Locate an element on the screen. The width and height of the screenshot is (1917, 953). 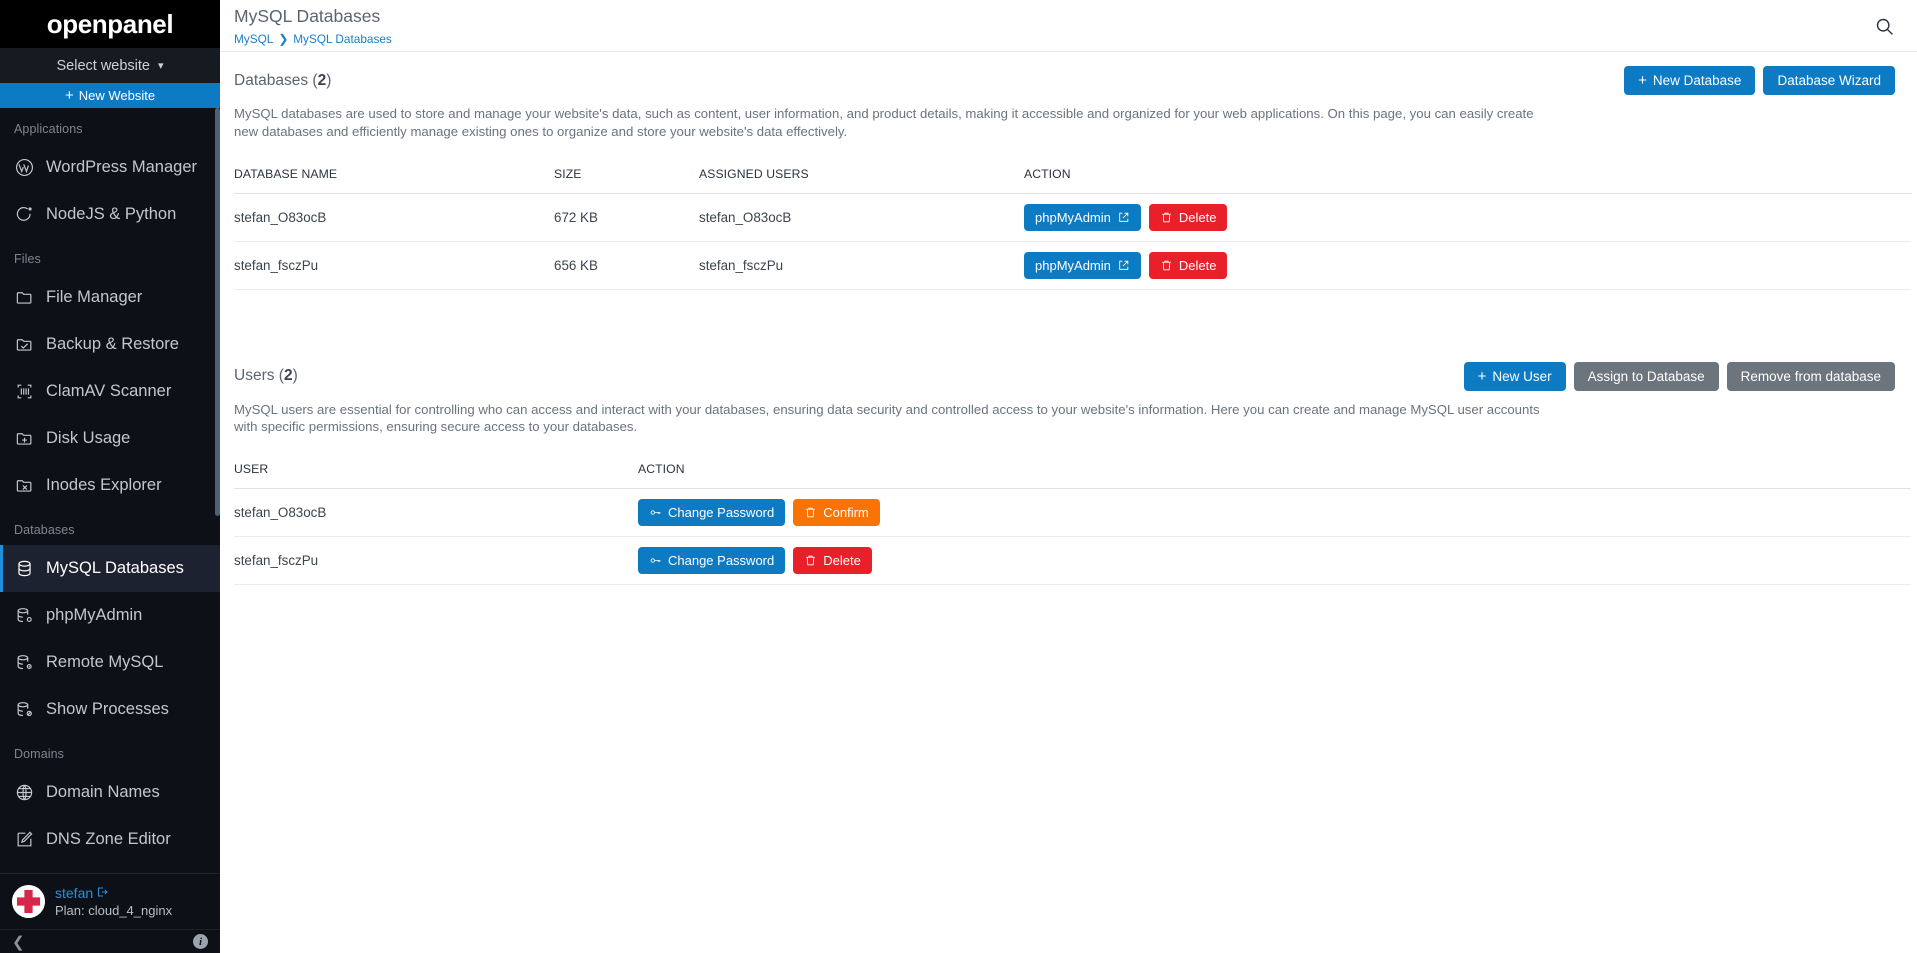
user-name-link: stefan is located at coordinates (113, 893).